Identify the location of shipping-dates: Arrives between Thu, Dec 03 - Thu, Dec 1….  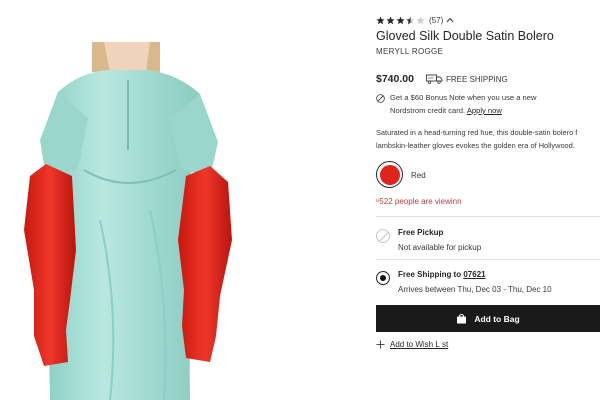
(475, 289).